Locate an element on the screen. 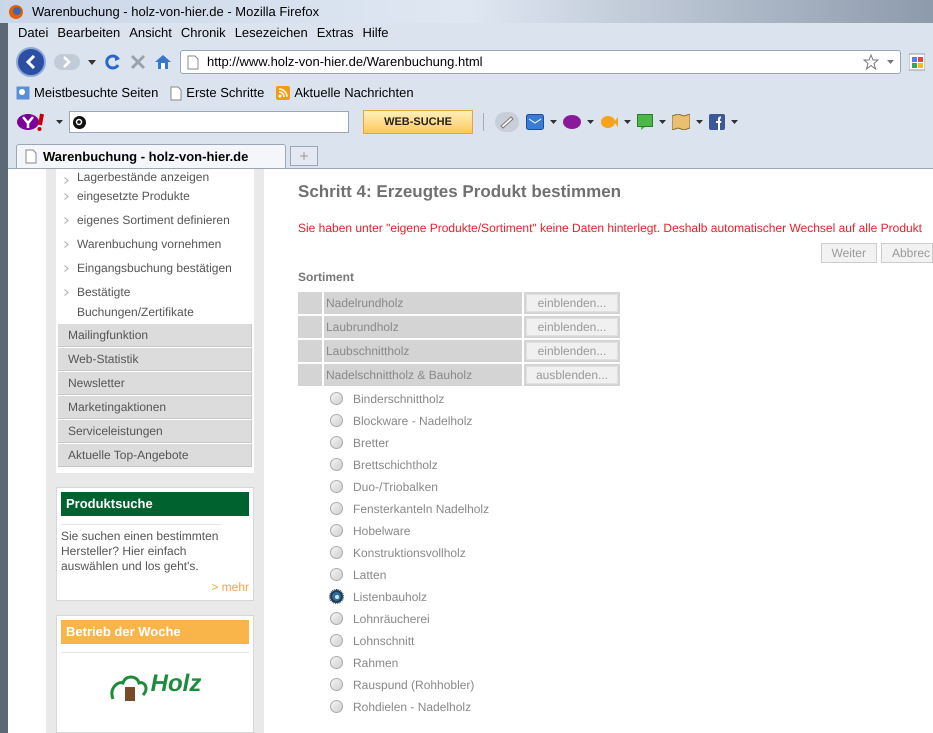 This screenshot has height=733, width=933. feed-icon is located at coordinates (283, 93).